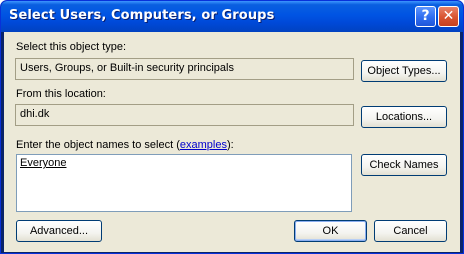 The image size is (464, 254). Describe the element at coordinates (410, 231) in the screenshot. I see `cancel-button: Cancel` at that location.